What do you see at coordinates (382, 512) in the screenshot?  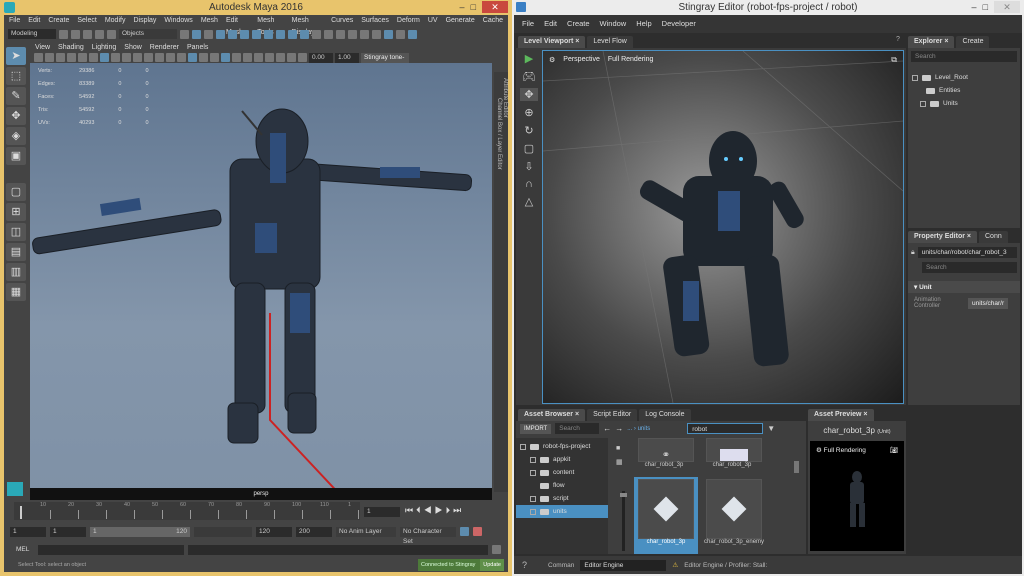 I see `current-frame-field: 1` at bounding box center [382, 512].